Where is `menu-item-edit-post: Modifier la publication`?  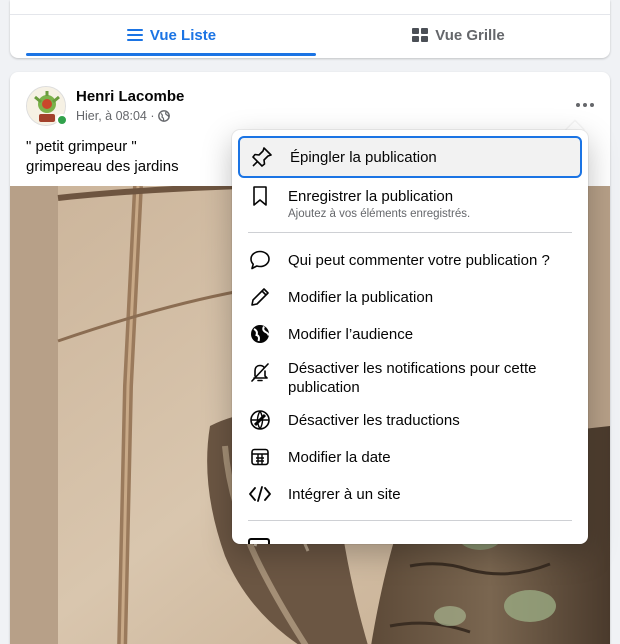
menu-item-edit-post: Modifier la publication is located at coordinates (410, 297).